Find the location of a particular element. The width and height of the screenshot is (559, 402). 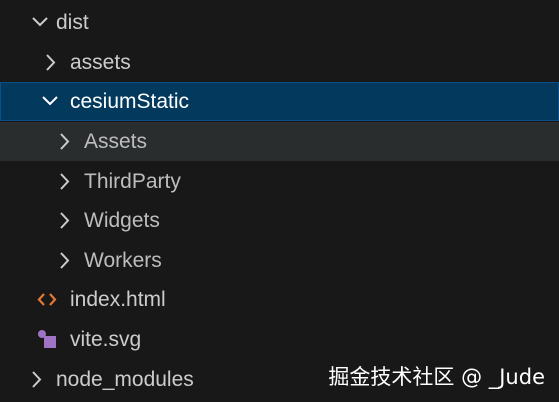

tree-item-label: Assets is located at coordinates (116, 141).